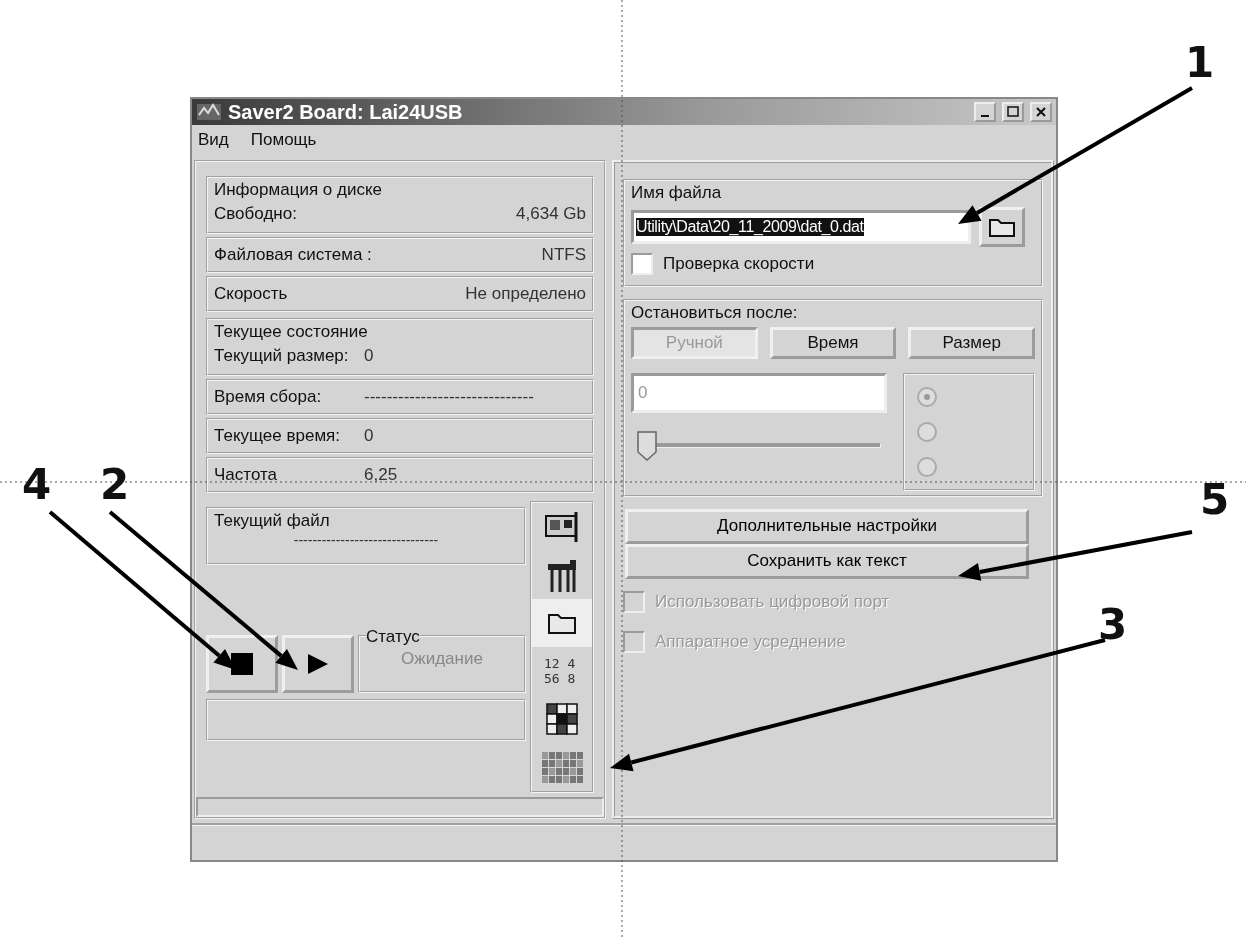  I want to click on matrix-icon, so click(562, 766).